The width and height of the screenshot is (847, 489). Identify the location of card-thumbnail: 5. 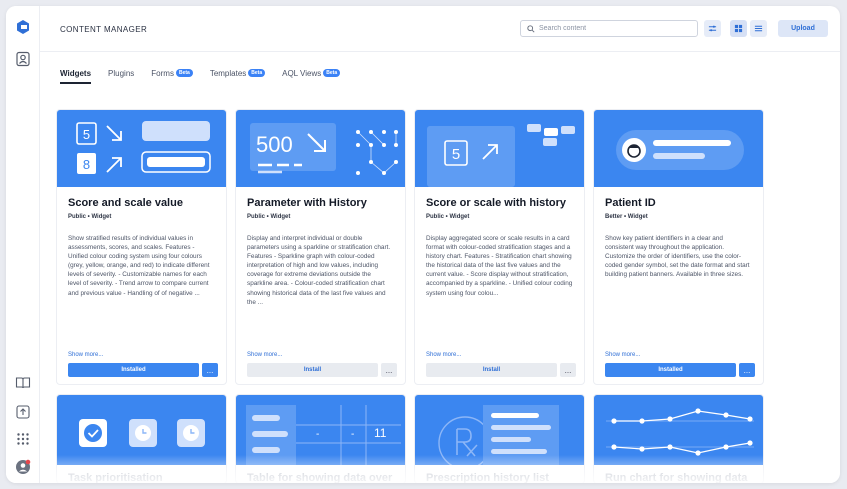
(499, 148).